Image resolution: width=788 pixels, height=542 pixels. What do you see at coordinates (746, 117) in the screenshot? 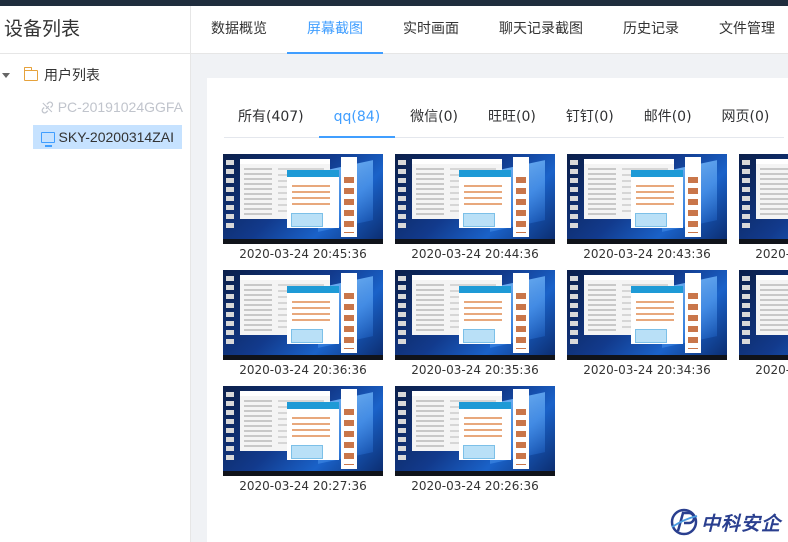
I see `category-tab-web: 网页(0)` at bounding box center [746, 117].